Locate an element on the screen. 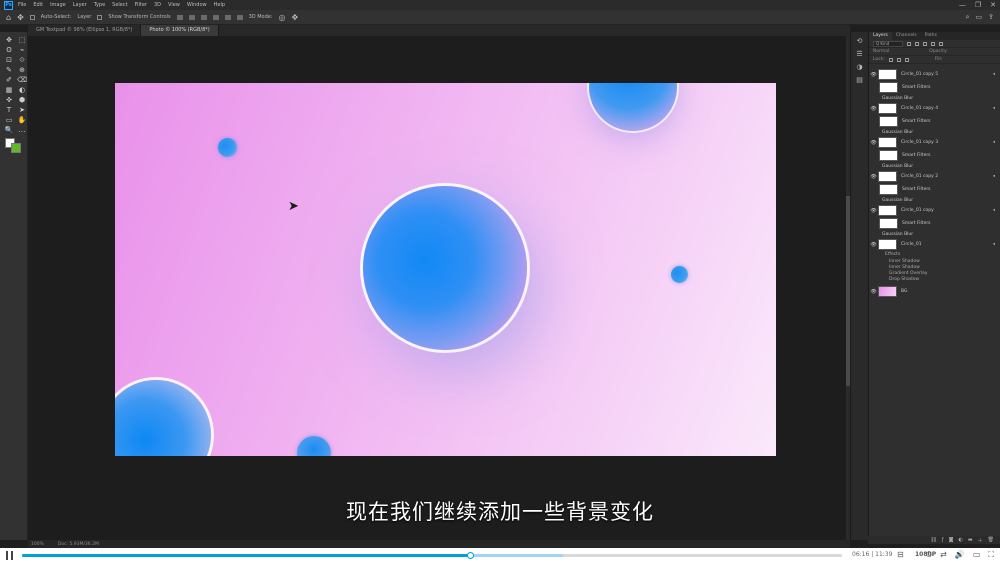 Image resolution: width=1000 pixels, height=563 pixels. effects-row: Effects is located at coordinates (934, 254).